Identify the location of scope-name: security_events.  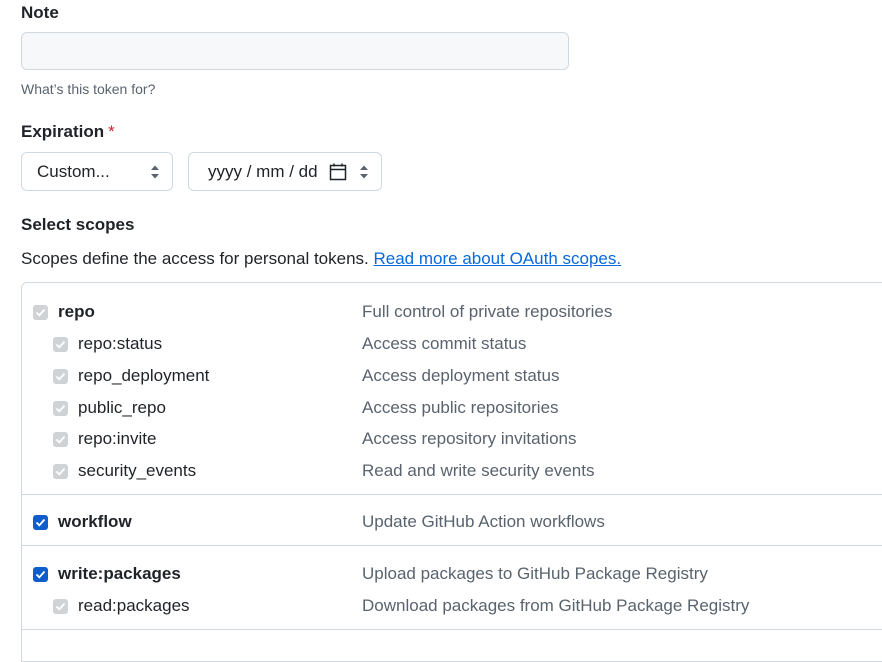
(137, 470).